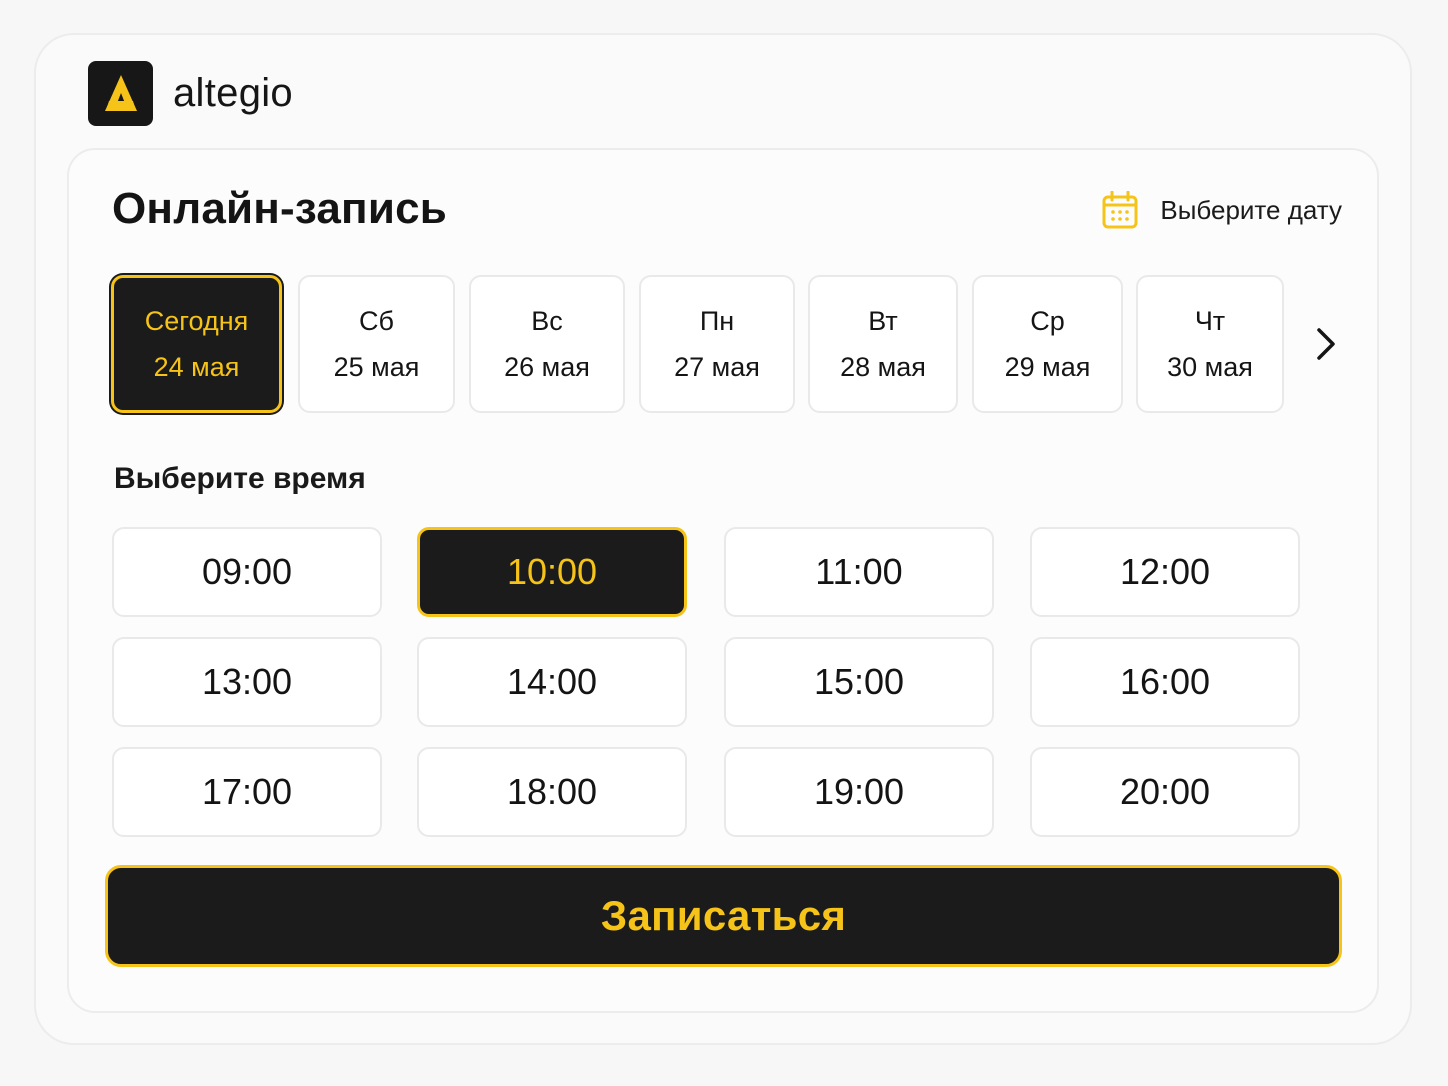  What do you see at coordinates (1047, 366) in the screenshot?
I see `day-date: 29 мая` at bounding box center [1047, 366].